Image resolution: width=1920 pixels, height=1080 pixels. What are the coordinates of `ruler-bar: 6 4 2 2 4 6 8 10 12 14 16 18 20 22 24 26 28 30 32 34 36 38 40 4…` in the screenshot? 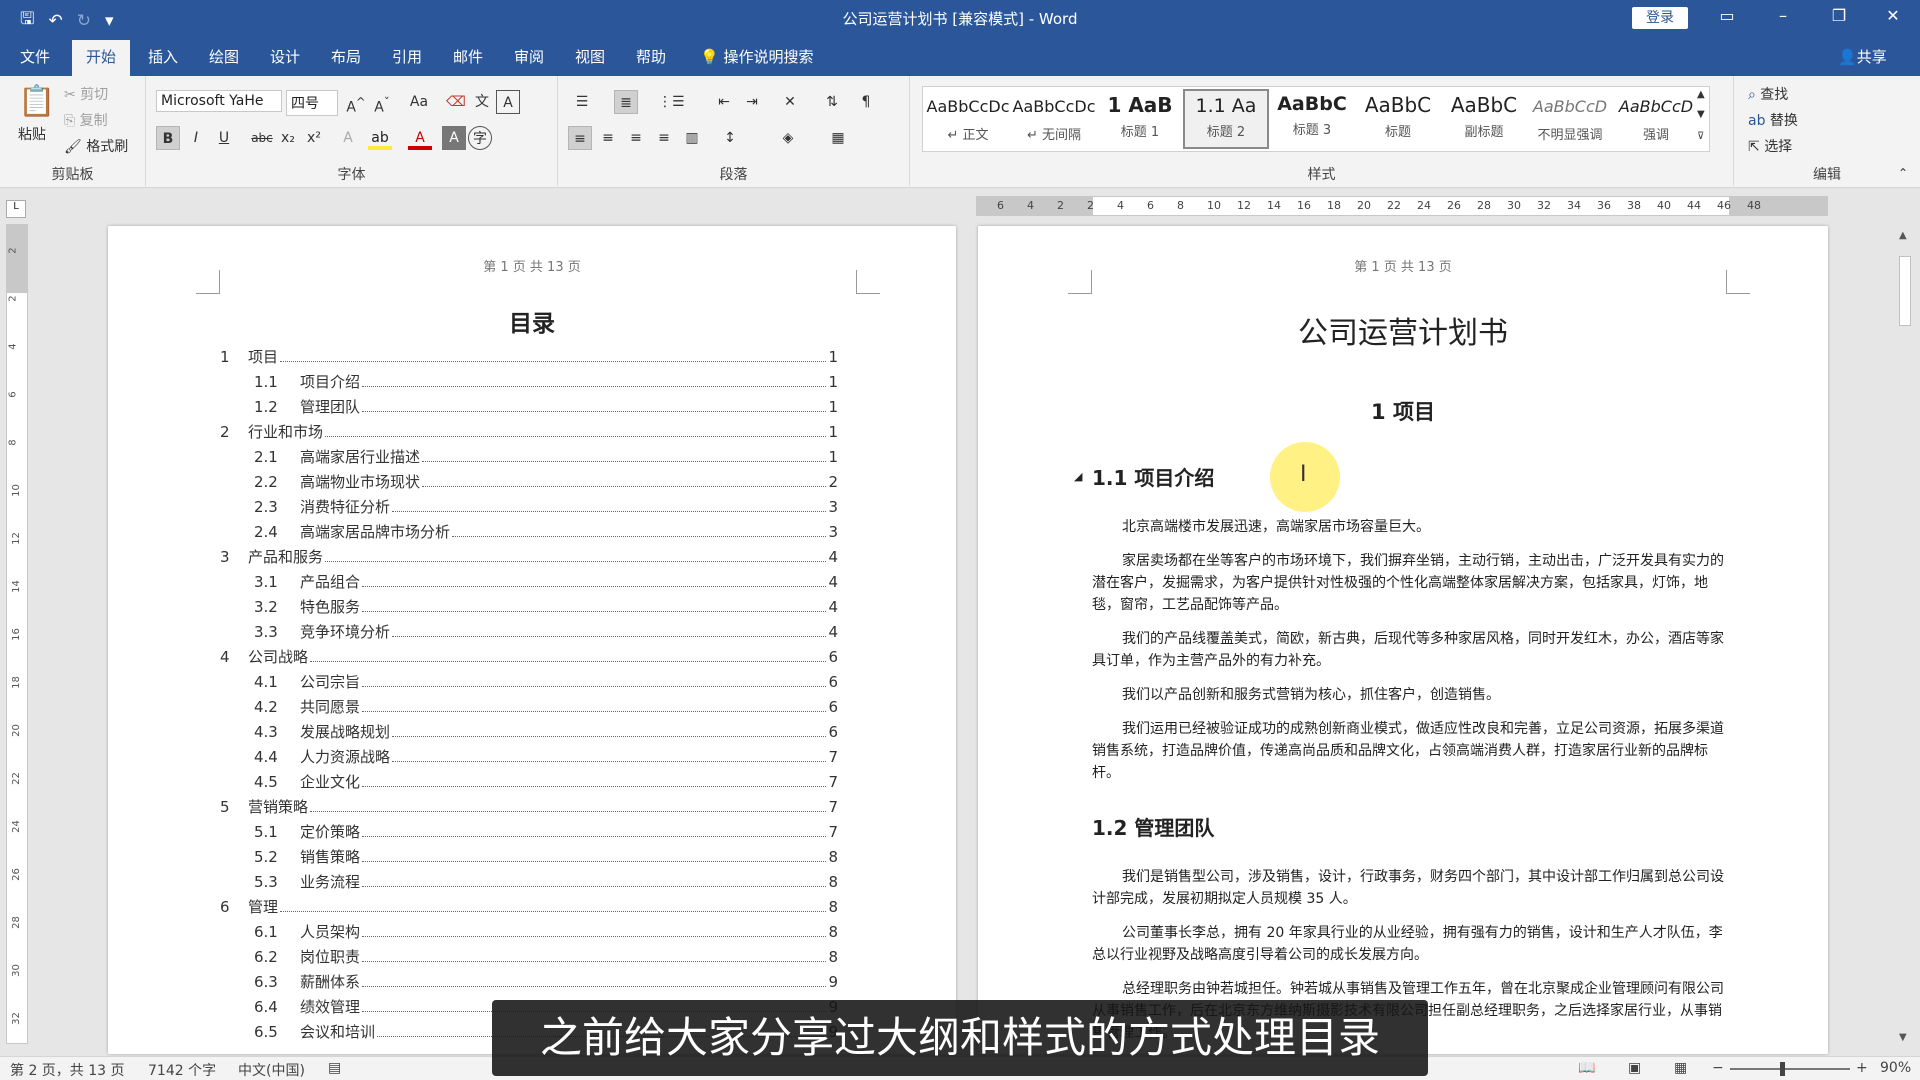 It's located at (1402, 206).